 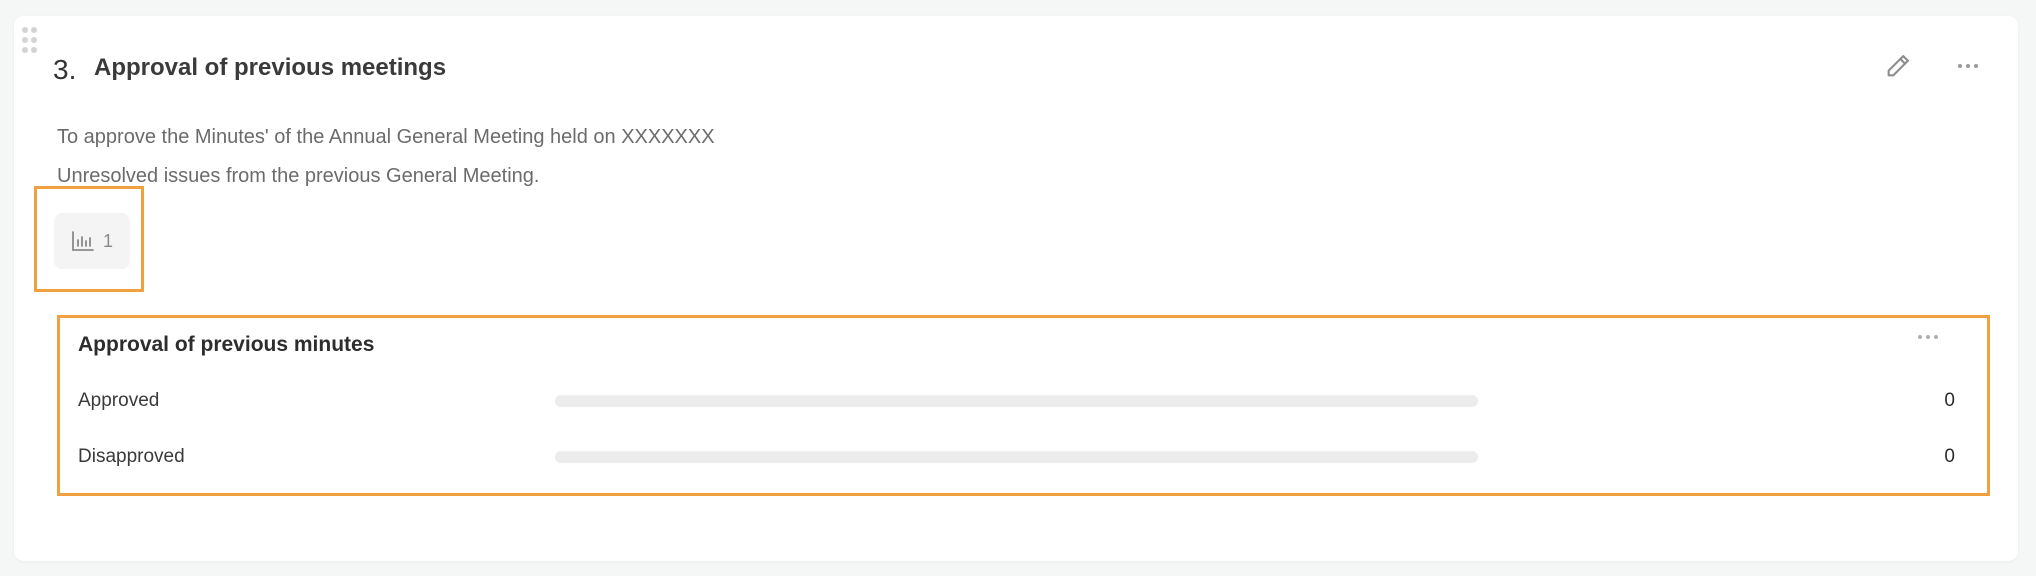 I want to click on more-options-button, so click(x=1968, y=66).